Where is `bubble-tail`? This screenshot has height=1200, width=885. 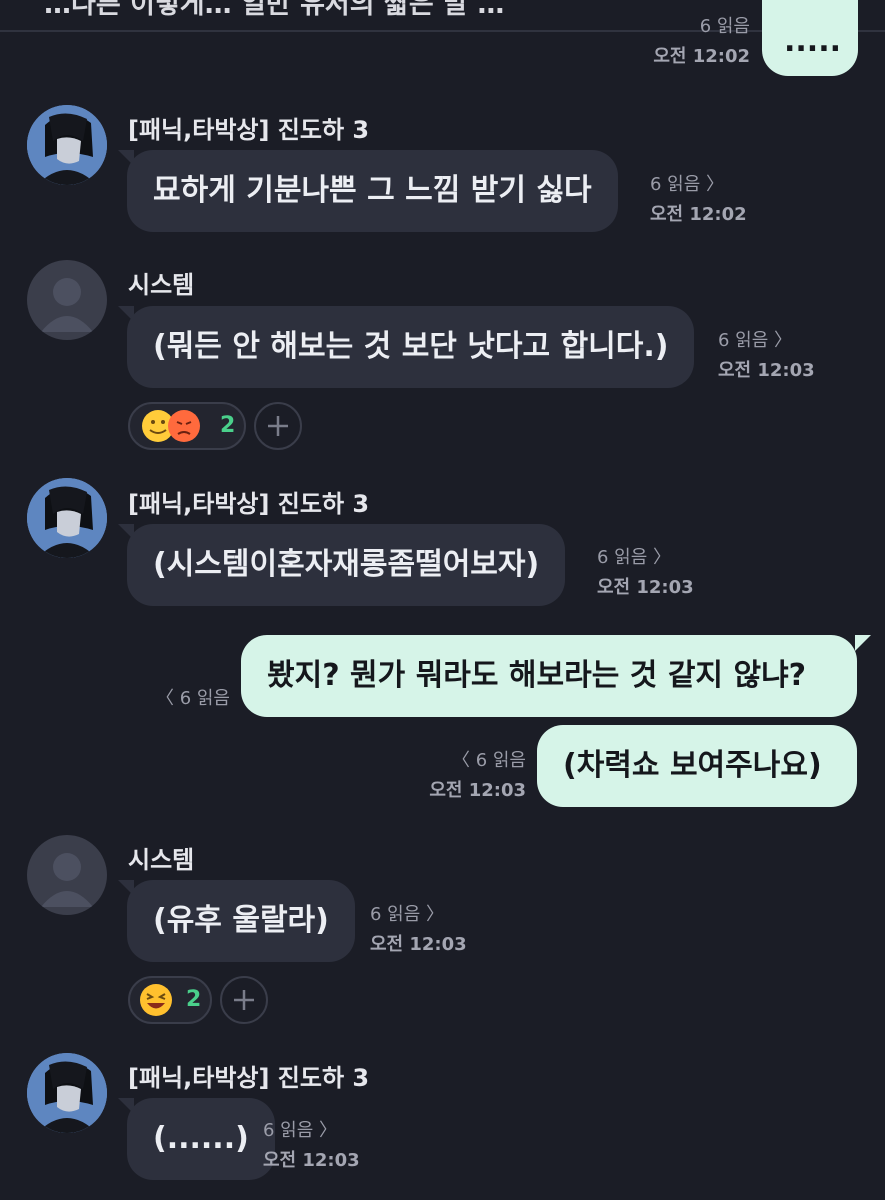
bubble-tail is located at coordinates (863, 643).